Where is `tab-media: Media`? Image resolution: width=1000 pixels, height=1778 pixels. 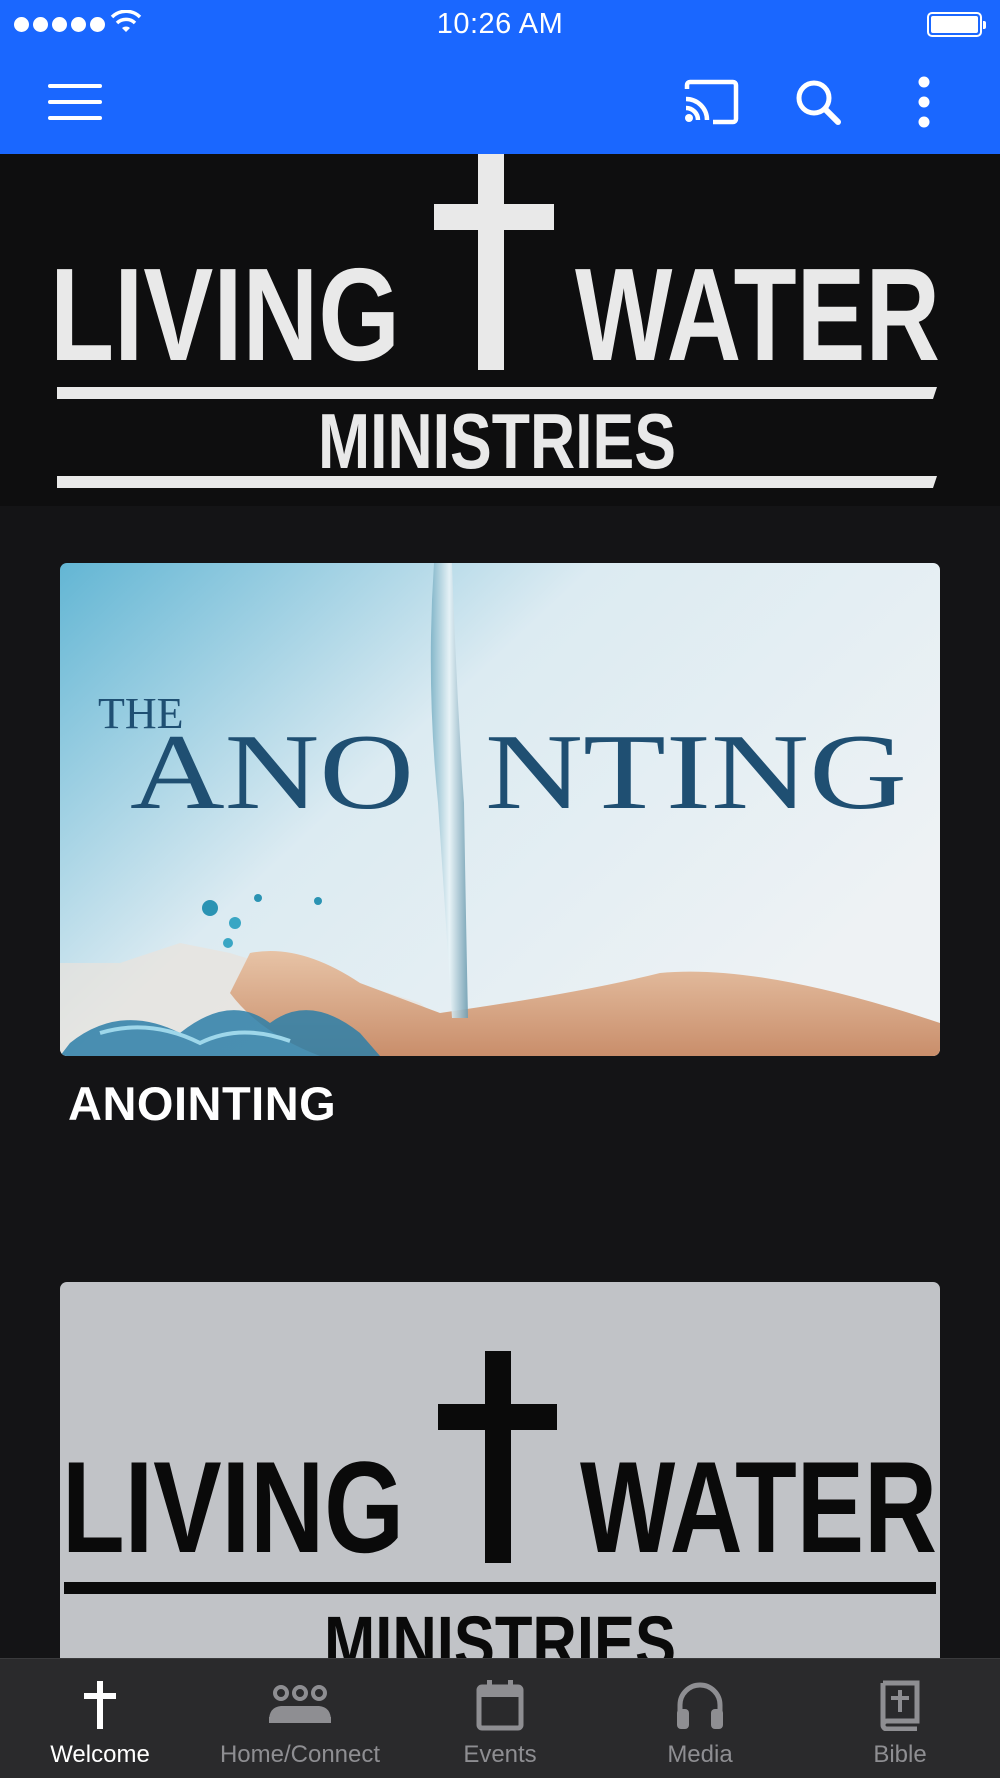 tab-media: Media is located at coordinates (700, 1718).